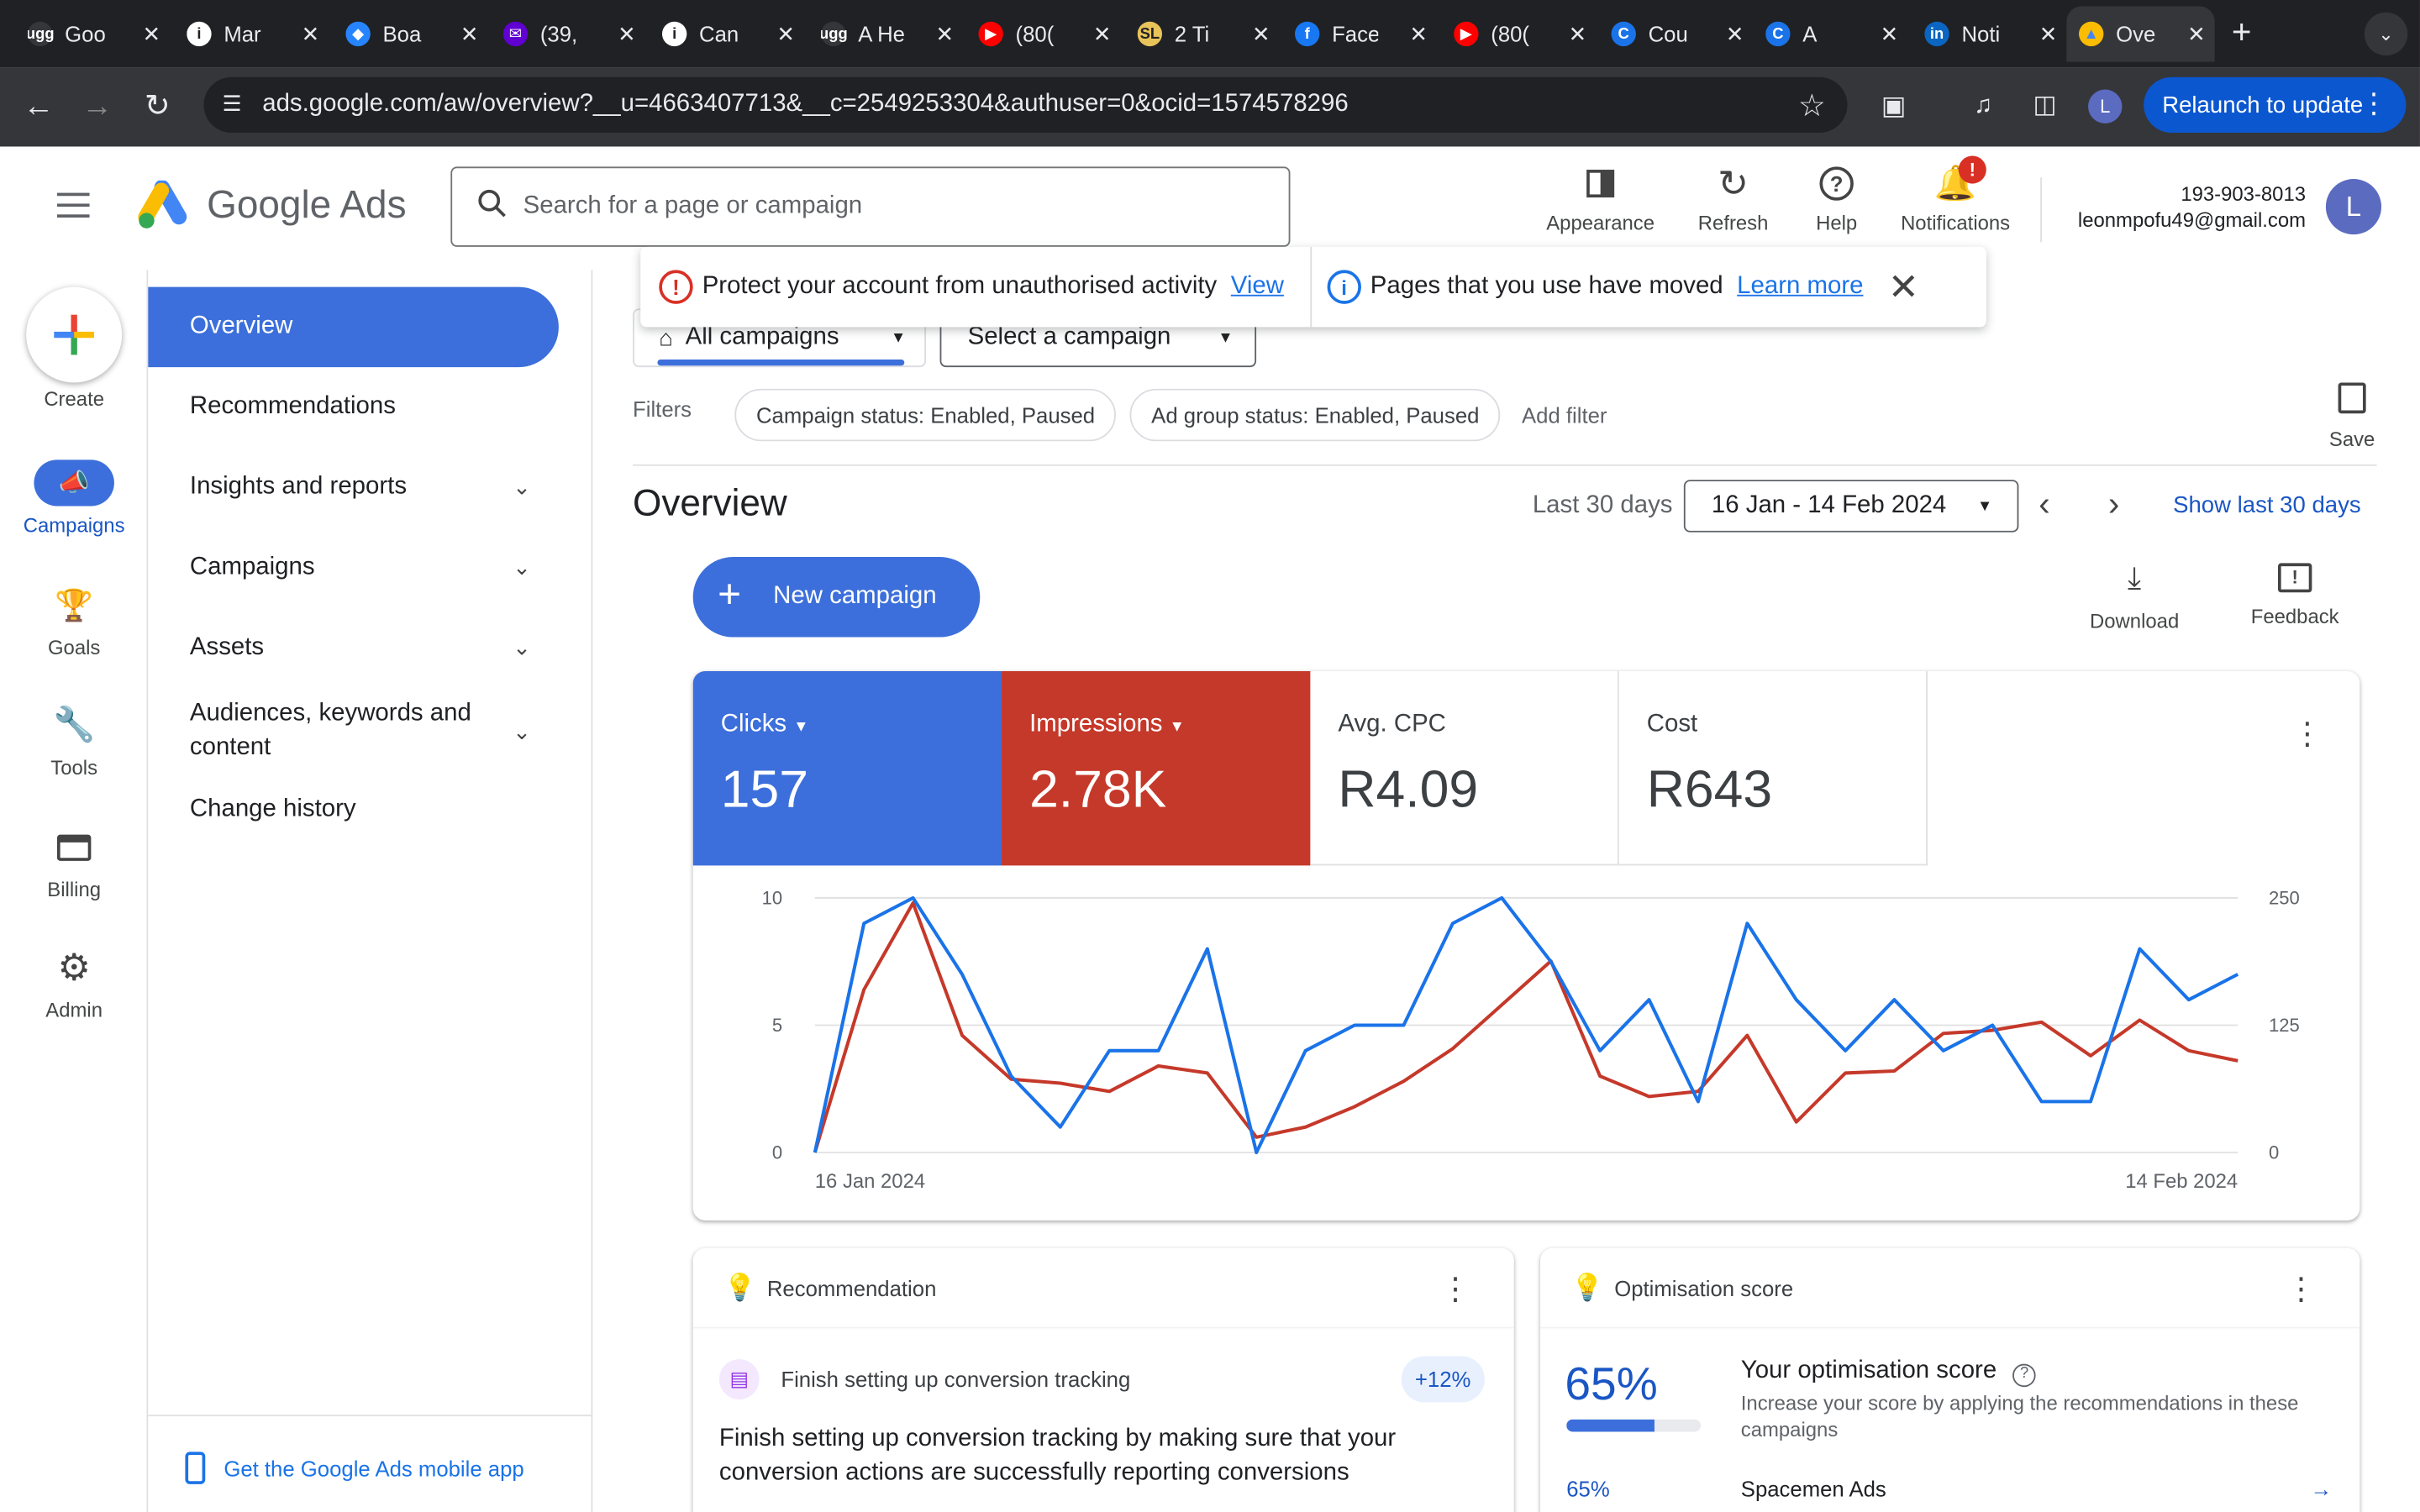 The image size is (2420, 1512). I want to click on previous-period-icon: ‹, so click(2044, 505).